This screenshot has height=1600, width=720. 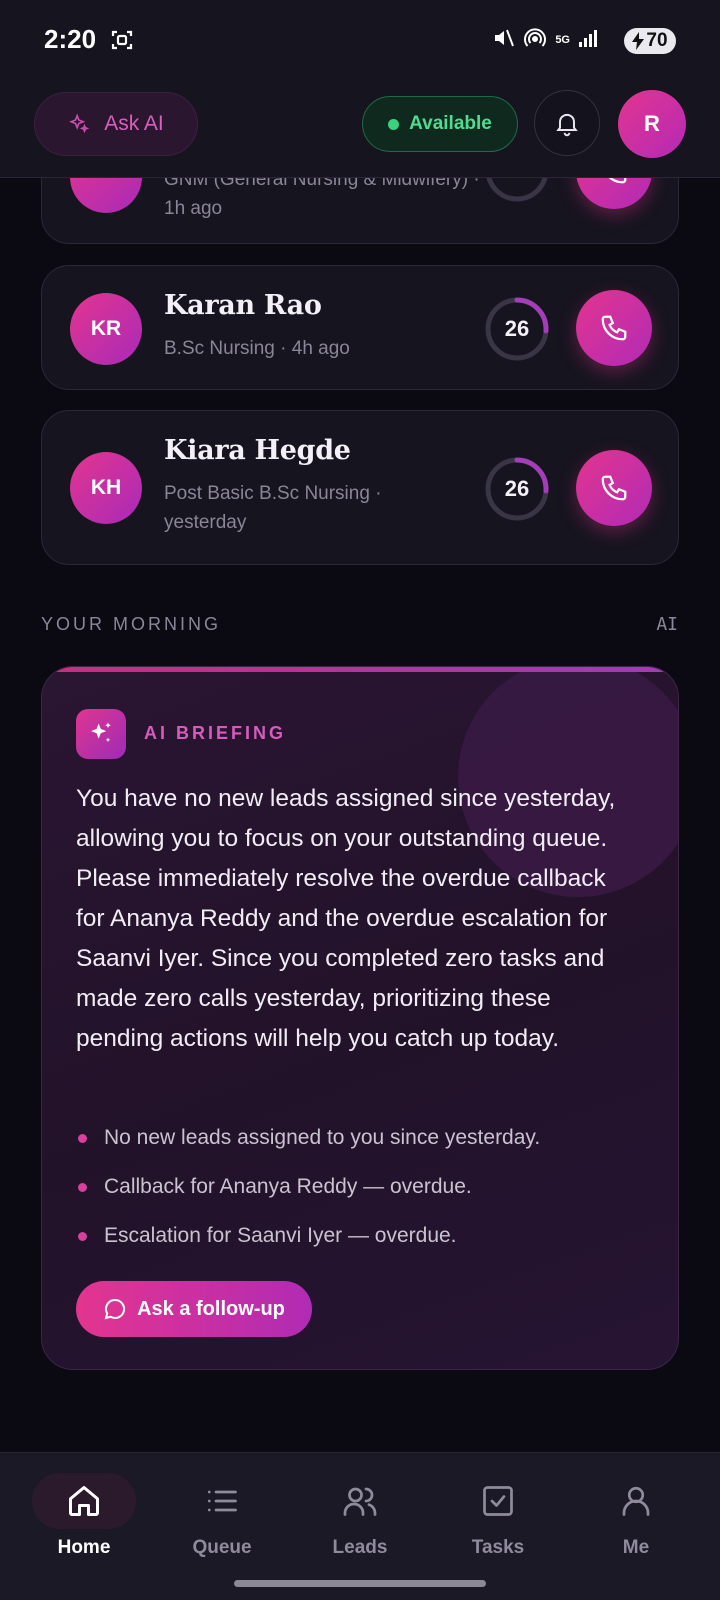 I want to click on available-status-dot, so click(x=394, y=124).